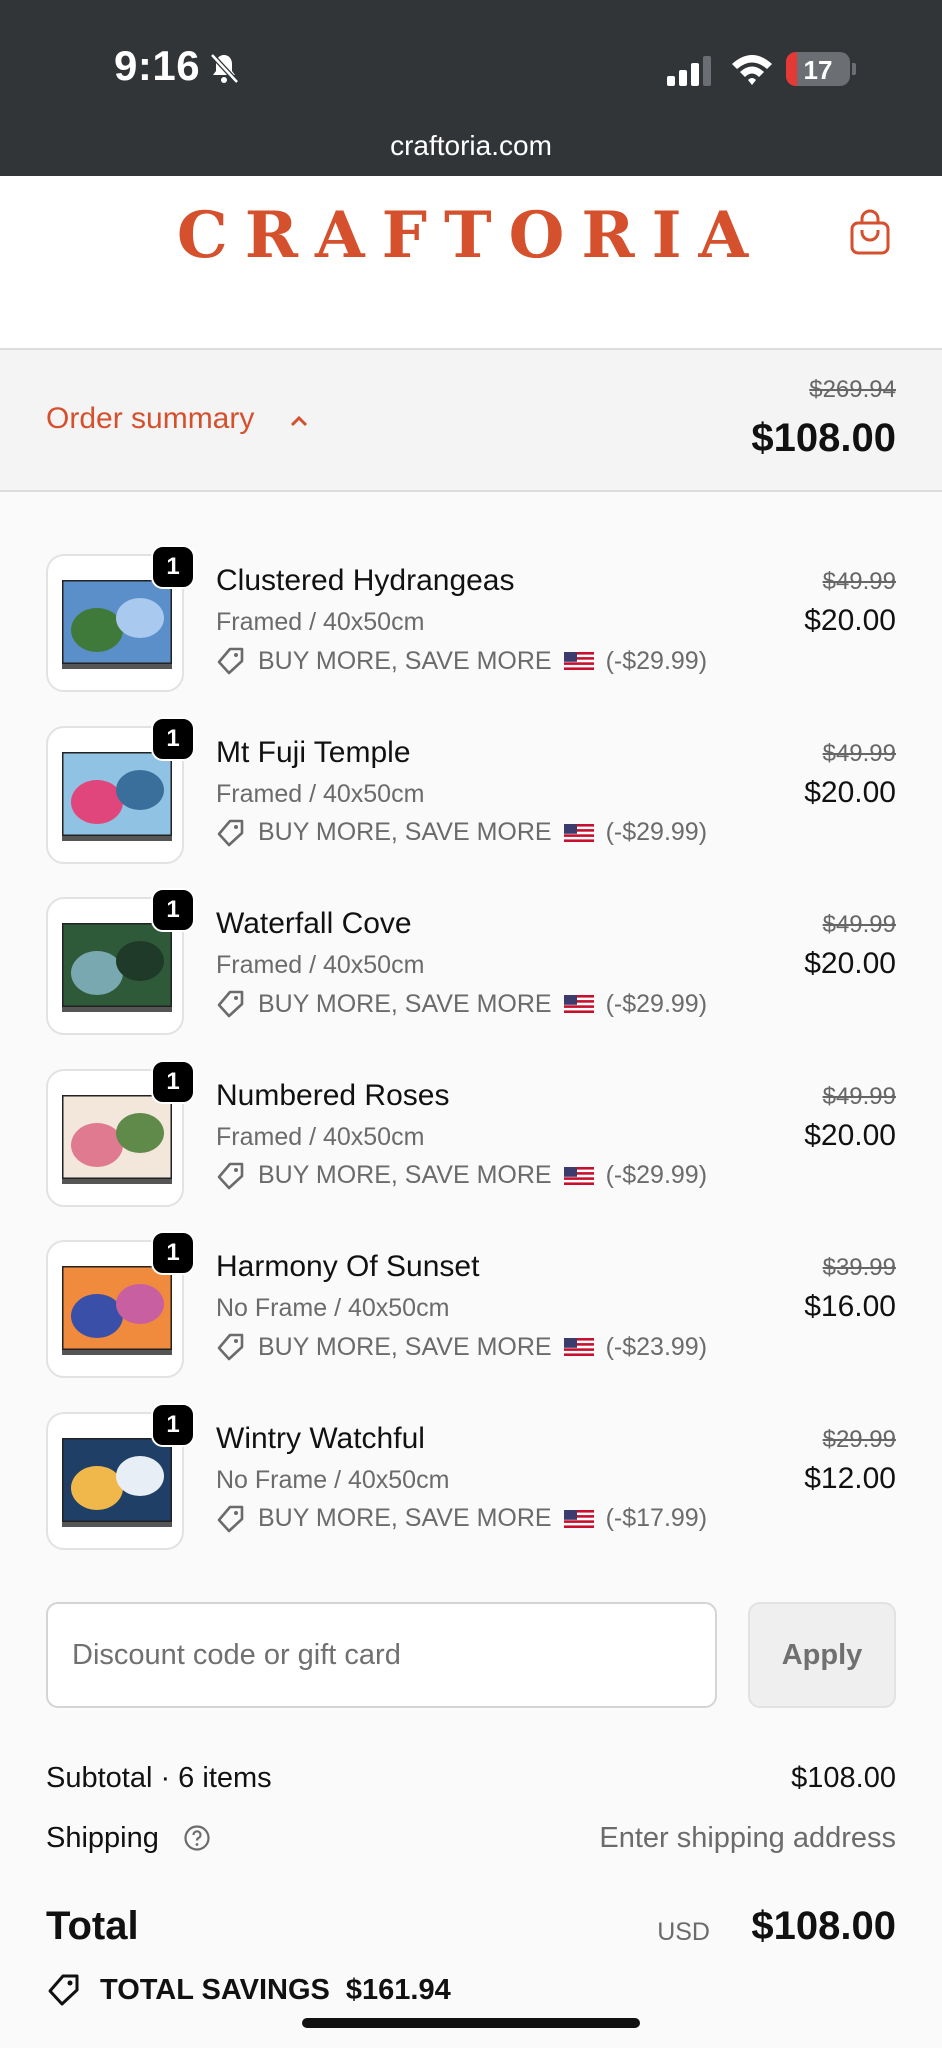 This screenshot has height=2048, width=942. Describe the element at coordinates (683, 1932) in the screenshot. I see `total-currency: USD` at that location.